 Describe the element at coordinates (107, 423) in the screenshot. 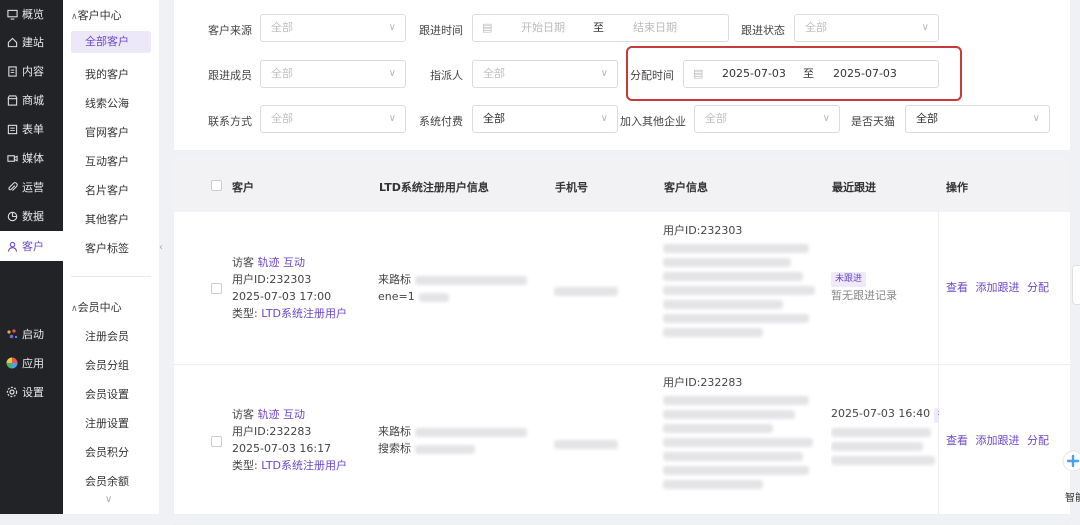

I see `sub-item-registration-settings: 注册设置` at that location.